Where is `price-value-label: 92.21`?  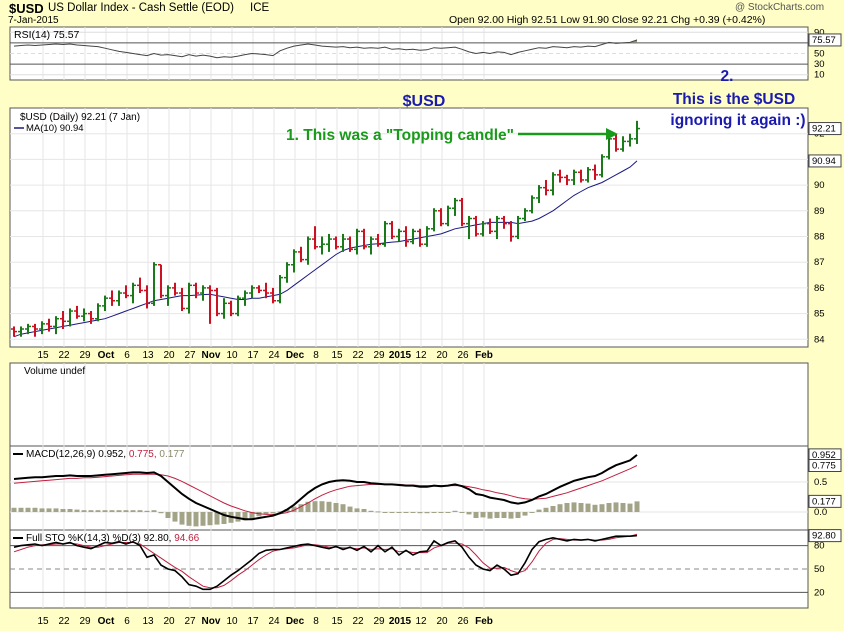
price-value-label: 92.21 is located at coordinates (824, 129).